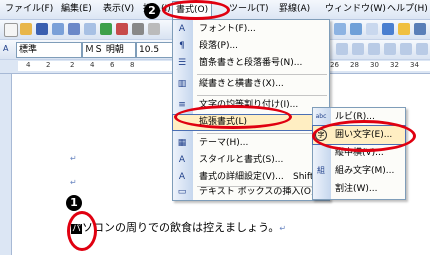 The image size is (430, 255). I want to click on ruby-icon: abc, so click(321, 116).